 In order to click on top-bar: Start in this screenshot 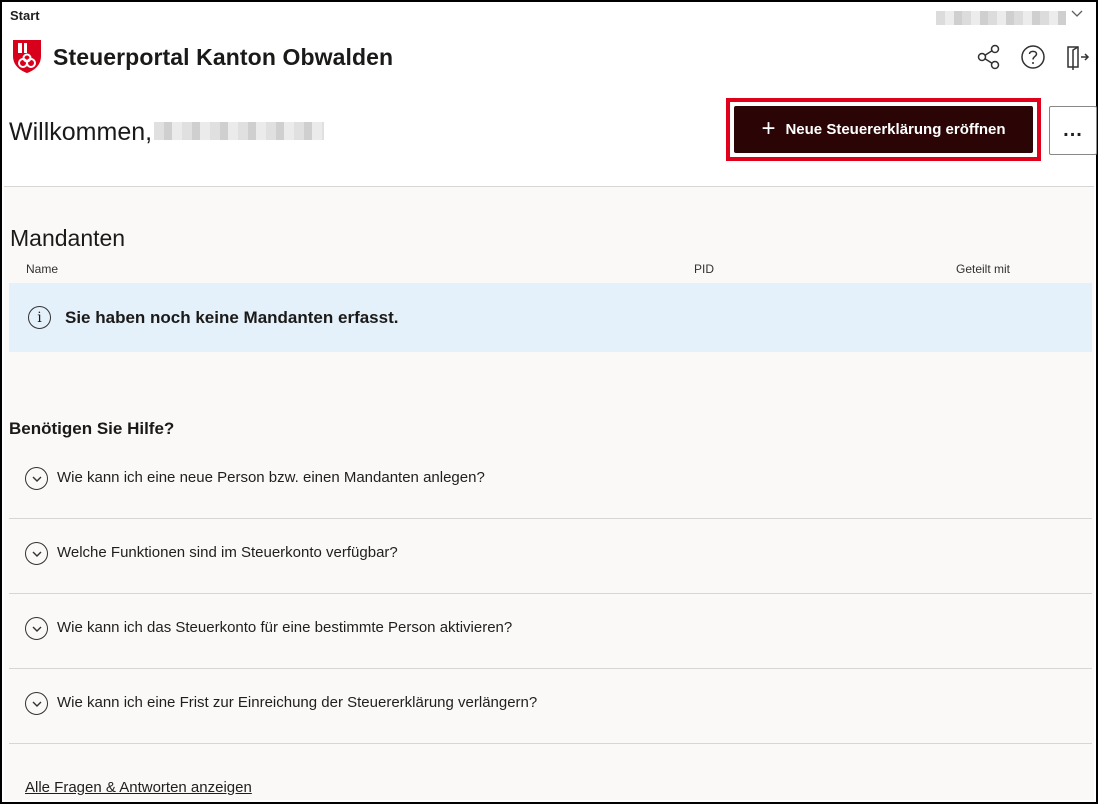, I will do `click(549, 17)`.